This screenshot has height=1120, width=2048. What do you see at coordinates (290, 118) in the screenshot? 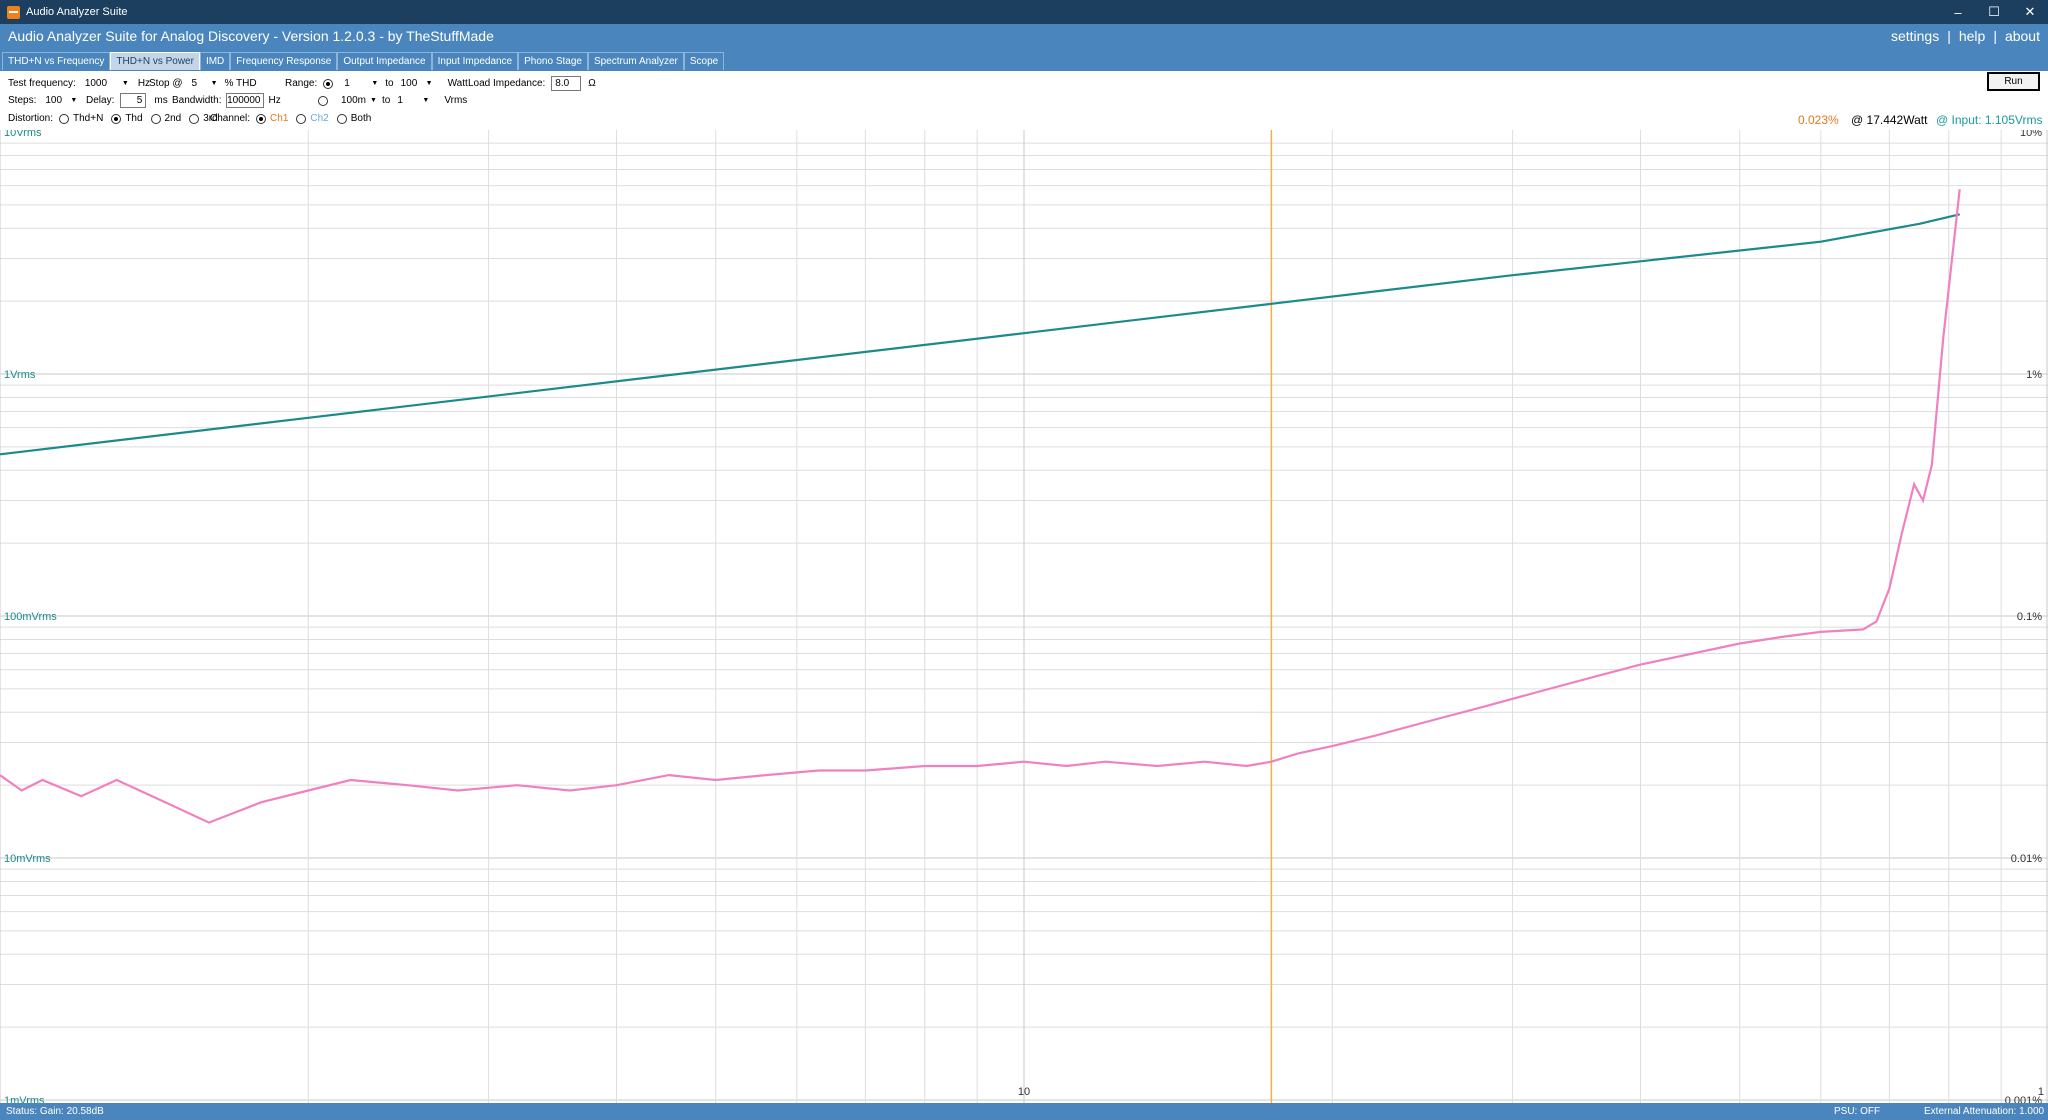
I see `channel-group: Channel: Ch1 Ch2 Both` at bounding box center [290, 118].